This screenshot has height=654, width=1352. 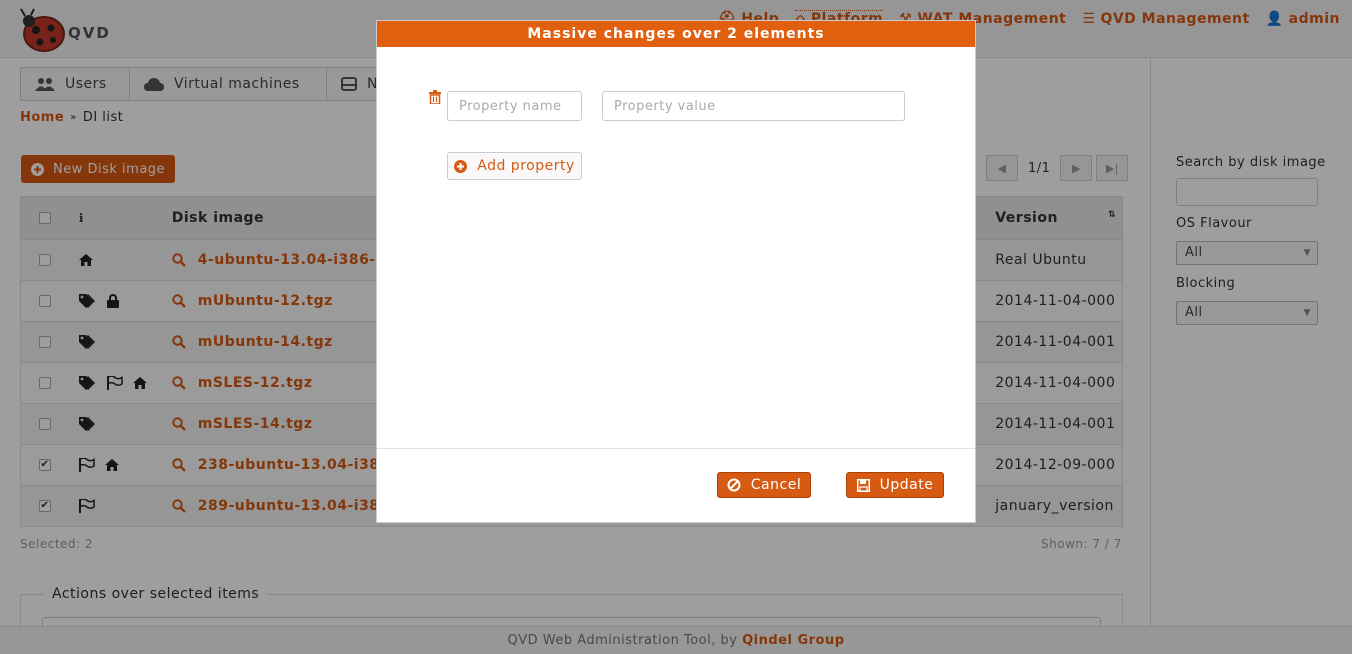 What do you see at coordinates (526, 166) in the screenshot?
I see `add-property-label: Add property` at bounding box center [526, 166].